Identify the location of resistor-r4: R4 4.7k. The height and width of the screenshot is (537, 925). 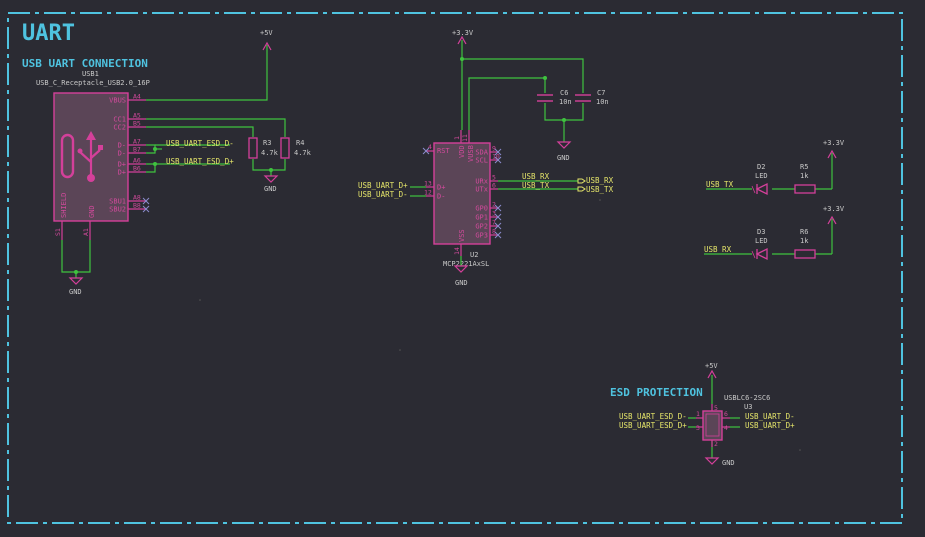
(296, 148).